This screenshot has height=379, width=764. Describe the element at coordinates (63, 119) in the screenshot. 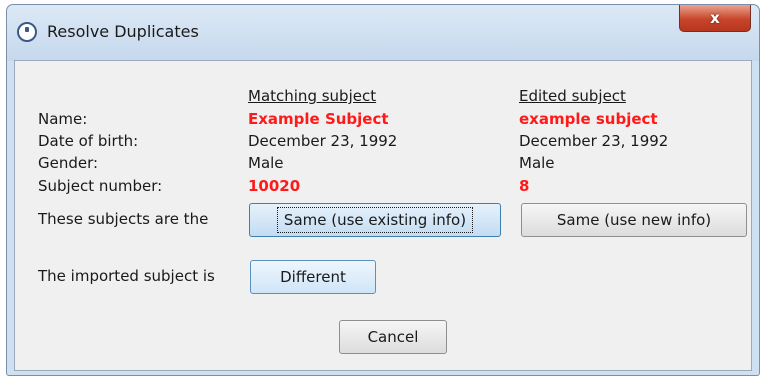

I see `name-label: Name:` at that location.